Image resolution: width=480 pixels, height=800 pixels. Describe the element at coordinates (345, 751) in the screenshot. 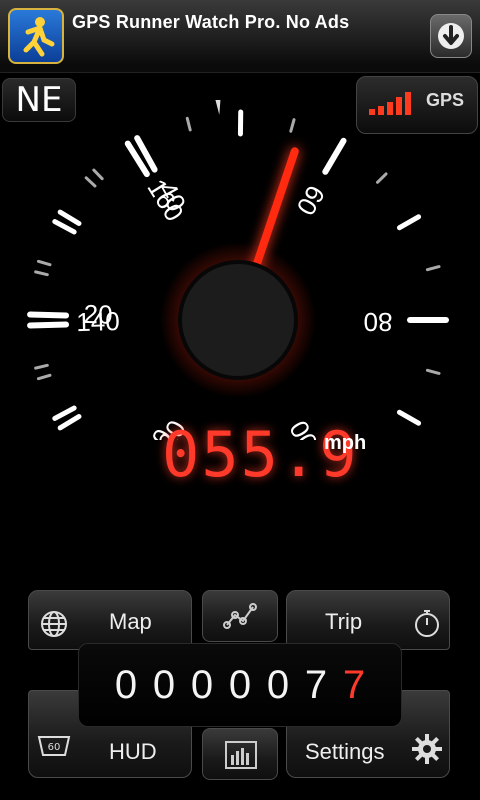

I see `settings-label: Settings` at that location.